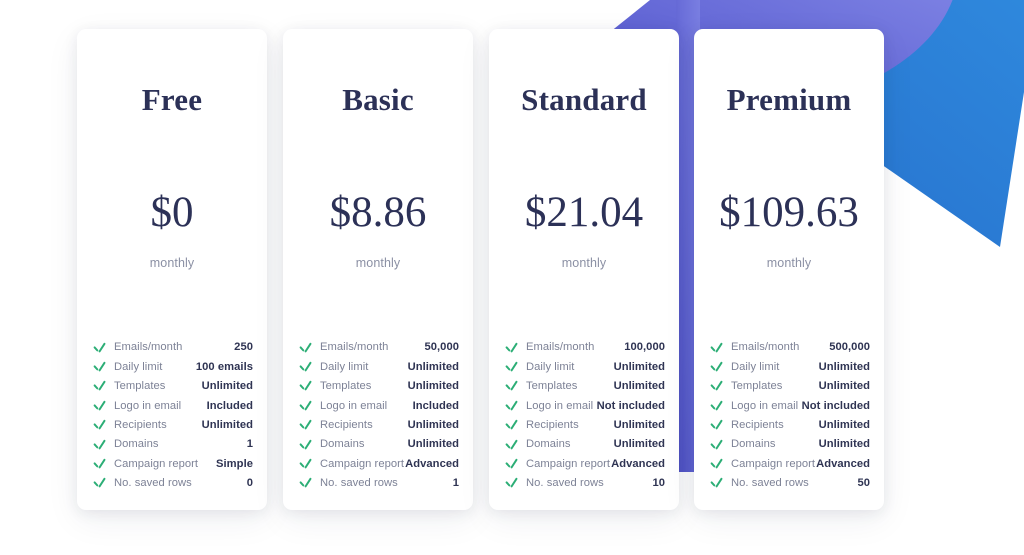 The width and height of the screenshot is (1024, 555). I want to click on feature-row: Campaign report Simple, so click(173, 463).